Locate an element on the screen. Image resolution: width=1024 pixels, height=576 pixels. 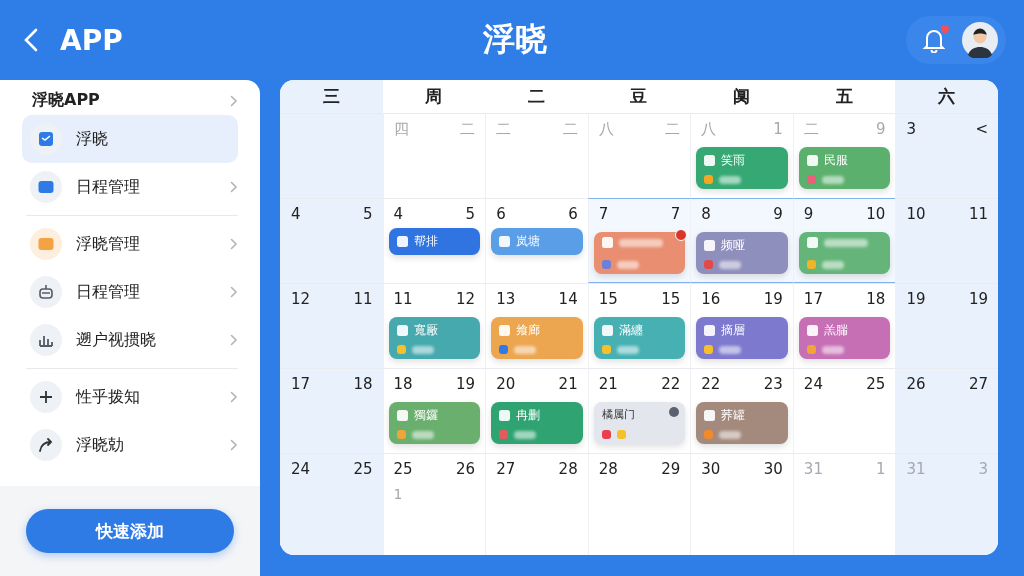
day-cell: 17 18 羔腨 is located at coordinates (844, 325).